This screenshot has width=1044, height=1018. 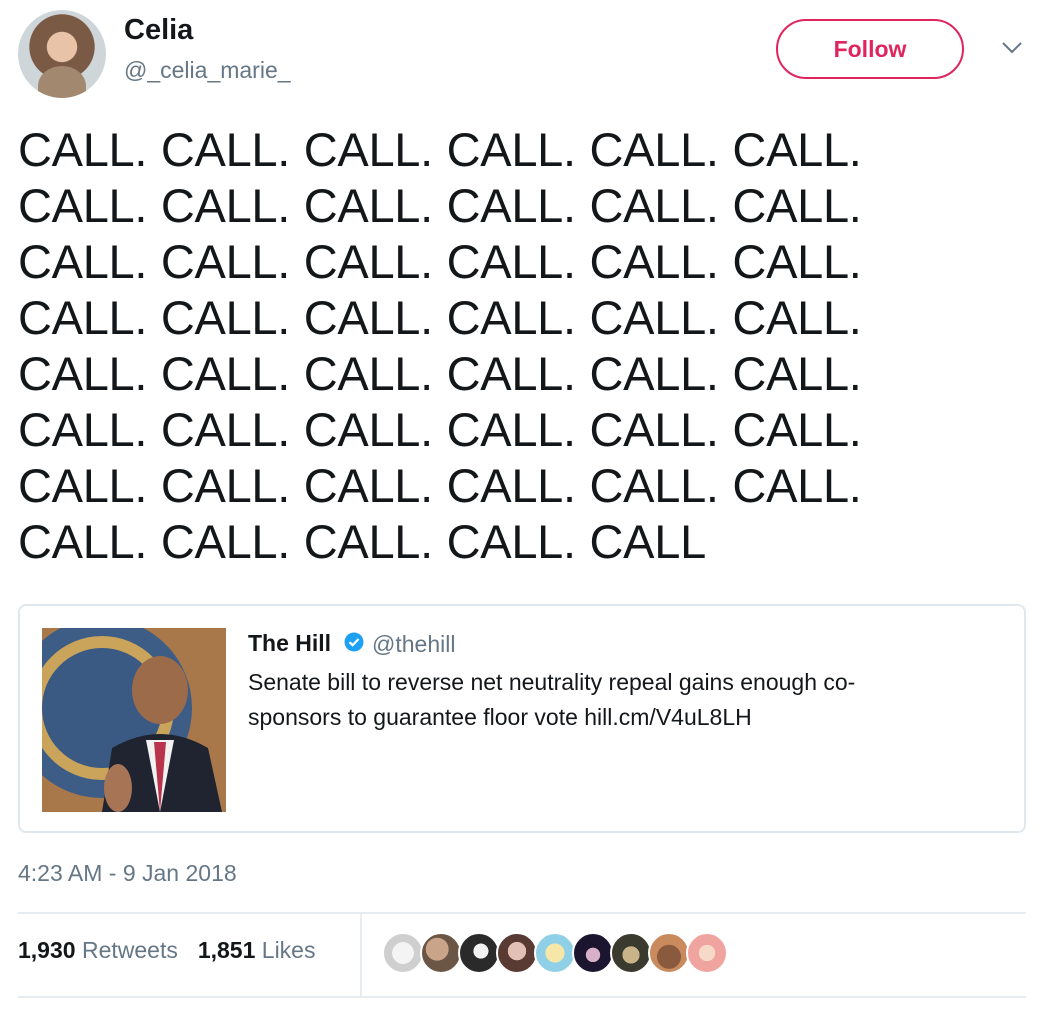 What do you see at coordinates (158, 30) in the screenshot?
I see `author-name: Celia` at bounding box center [158, 30].